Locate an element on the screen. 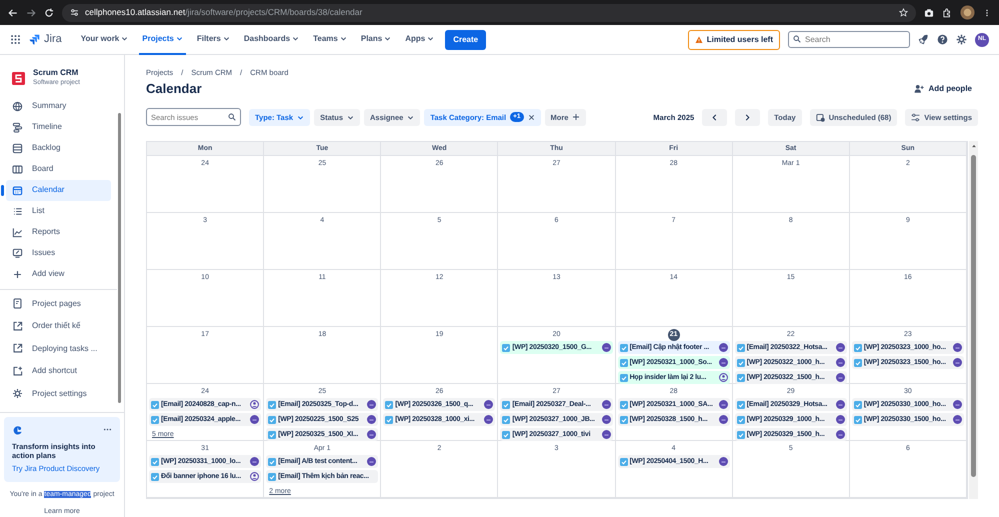 The image size is (999, 517). add-shortcut-icon is located at coordinates (17, 371).